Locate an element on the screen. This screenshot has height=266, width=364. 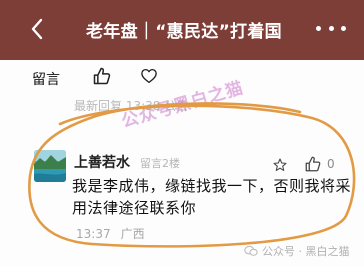
more-options-button is located at coordinates (331, 28).